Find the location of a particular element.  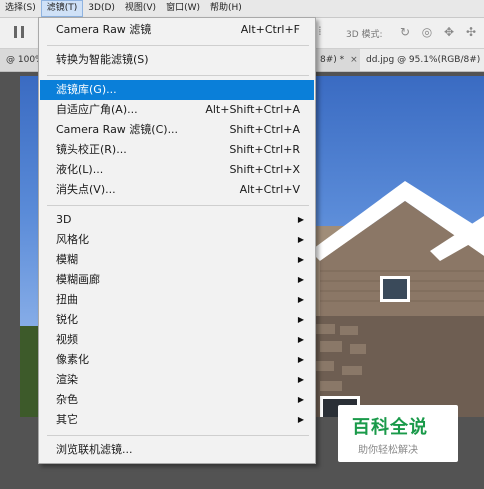

menu-item-shortcut: Alt+Ctrl+F is located at coordinates (270, 29).